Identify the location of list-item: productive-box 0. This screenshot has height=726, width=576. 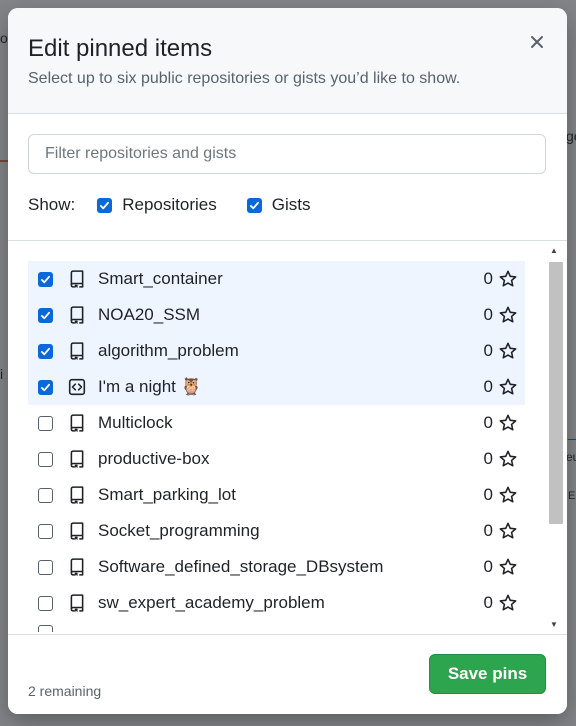
(276, 459).